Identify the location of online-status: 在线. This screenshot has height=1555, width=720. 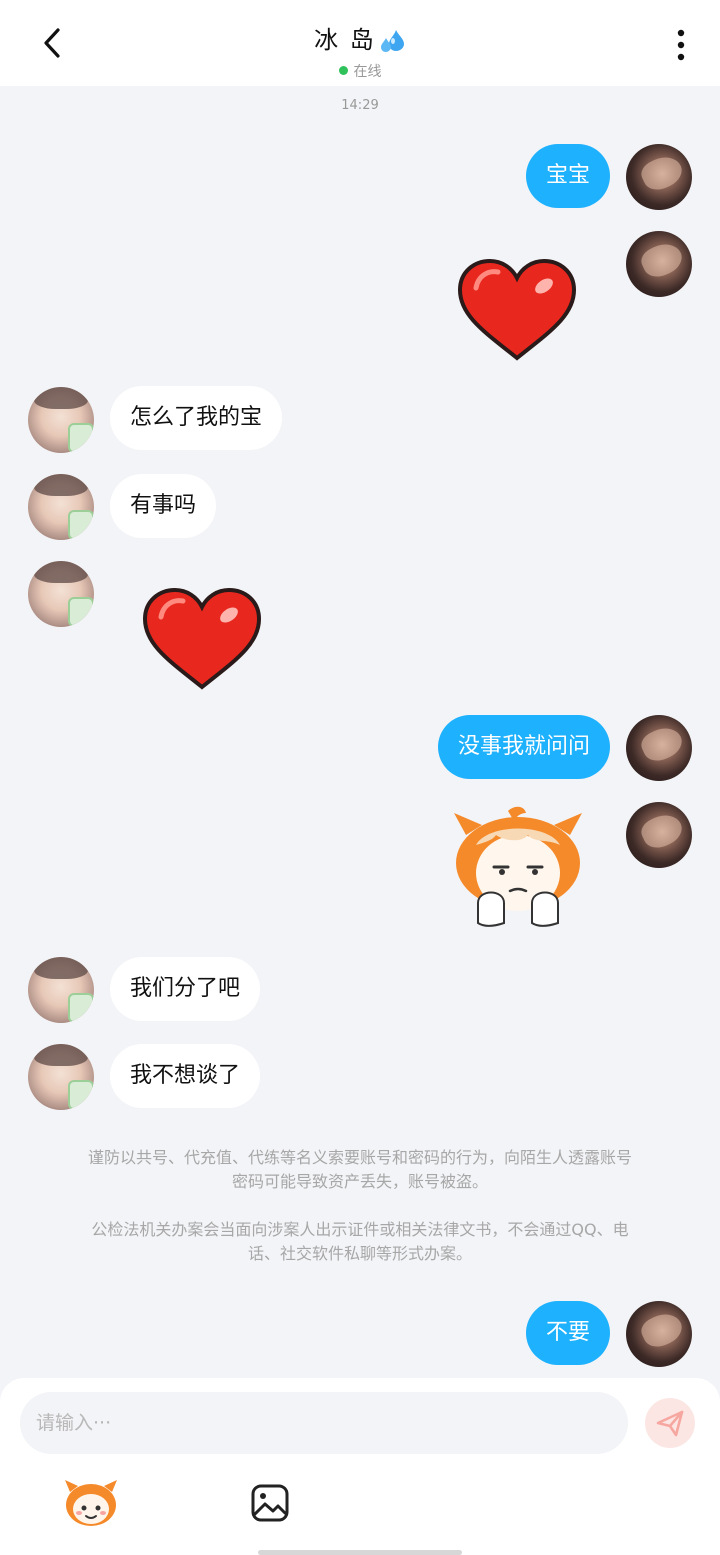
(360, 71).